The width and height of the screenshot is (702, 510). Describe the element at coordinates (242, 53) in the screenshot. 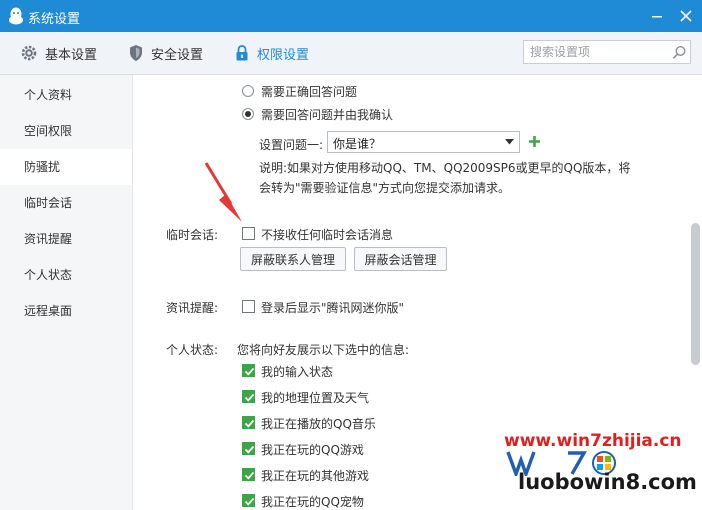

I see `lock-icon` at that location.